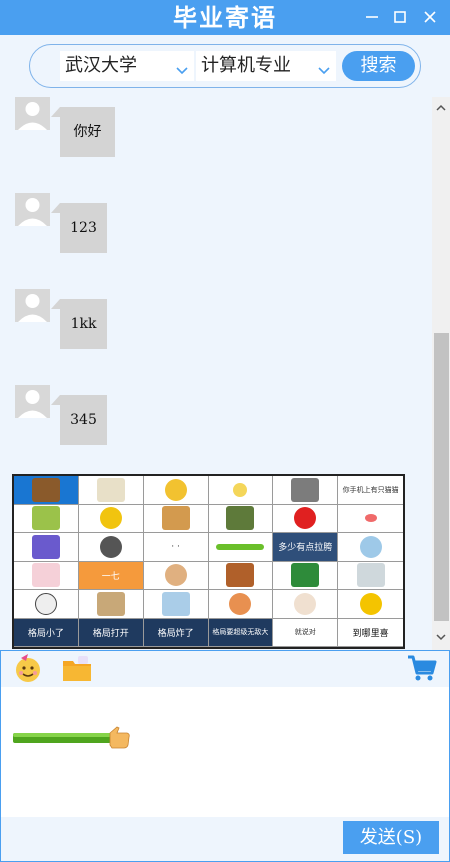  Describe the element at coordinates (79, 324) in the screenshot. I see `message-bubble: 1kk` at that location.